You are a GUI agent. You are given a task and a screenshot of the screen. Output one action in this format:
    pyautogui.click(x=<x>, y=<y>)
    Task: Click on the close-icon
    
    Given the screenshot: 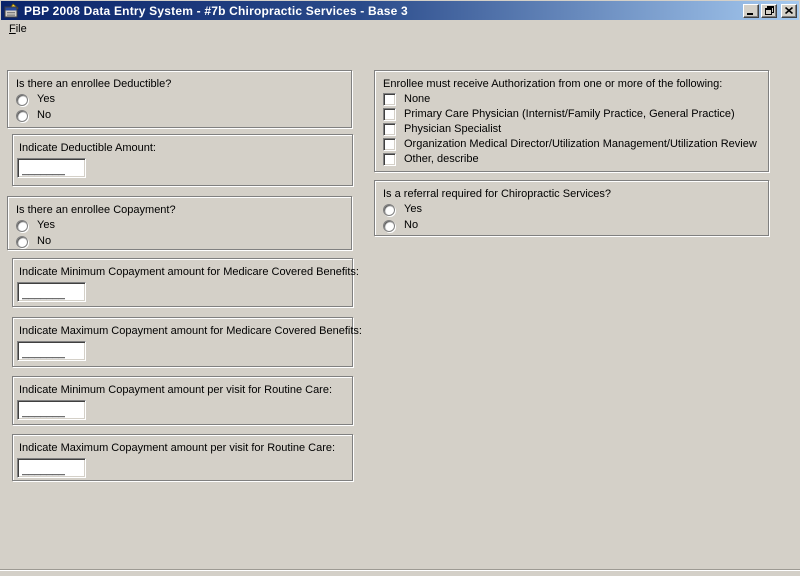 What is the action you would take?
    pyautogui.click(x=789, y=10)
    